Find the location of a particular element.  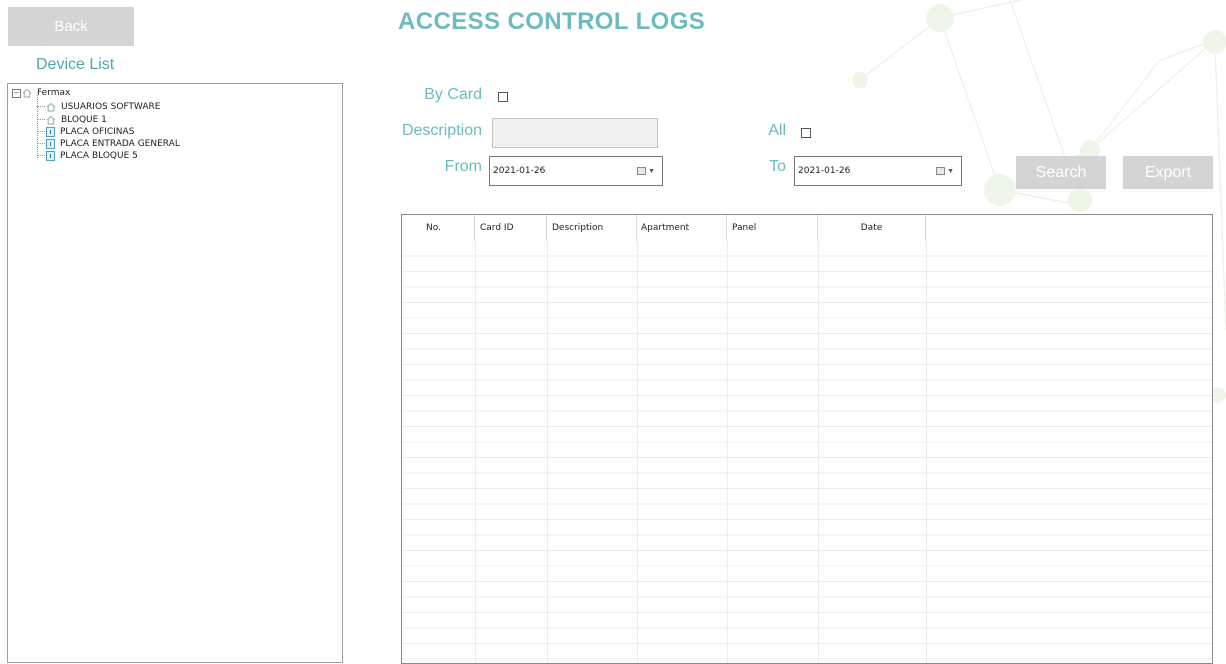

device-list-title: Device List is located at coordinates (75, 64).